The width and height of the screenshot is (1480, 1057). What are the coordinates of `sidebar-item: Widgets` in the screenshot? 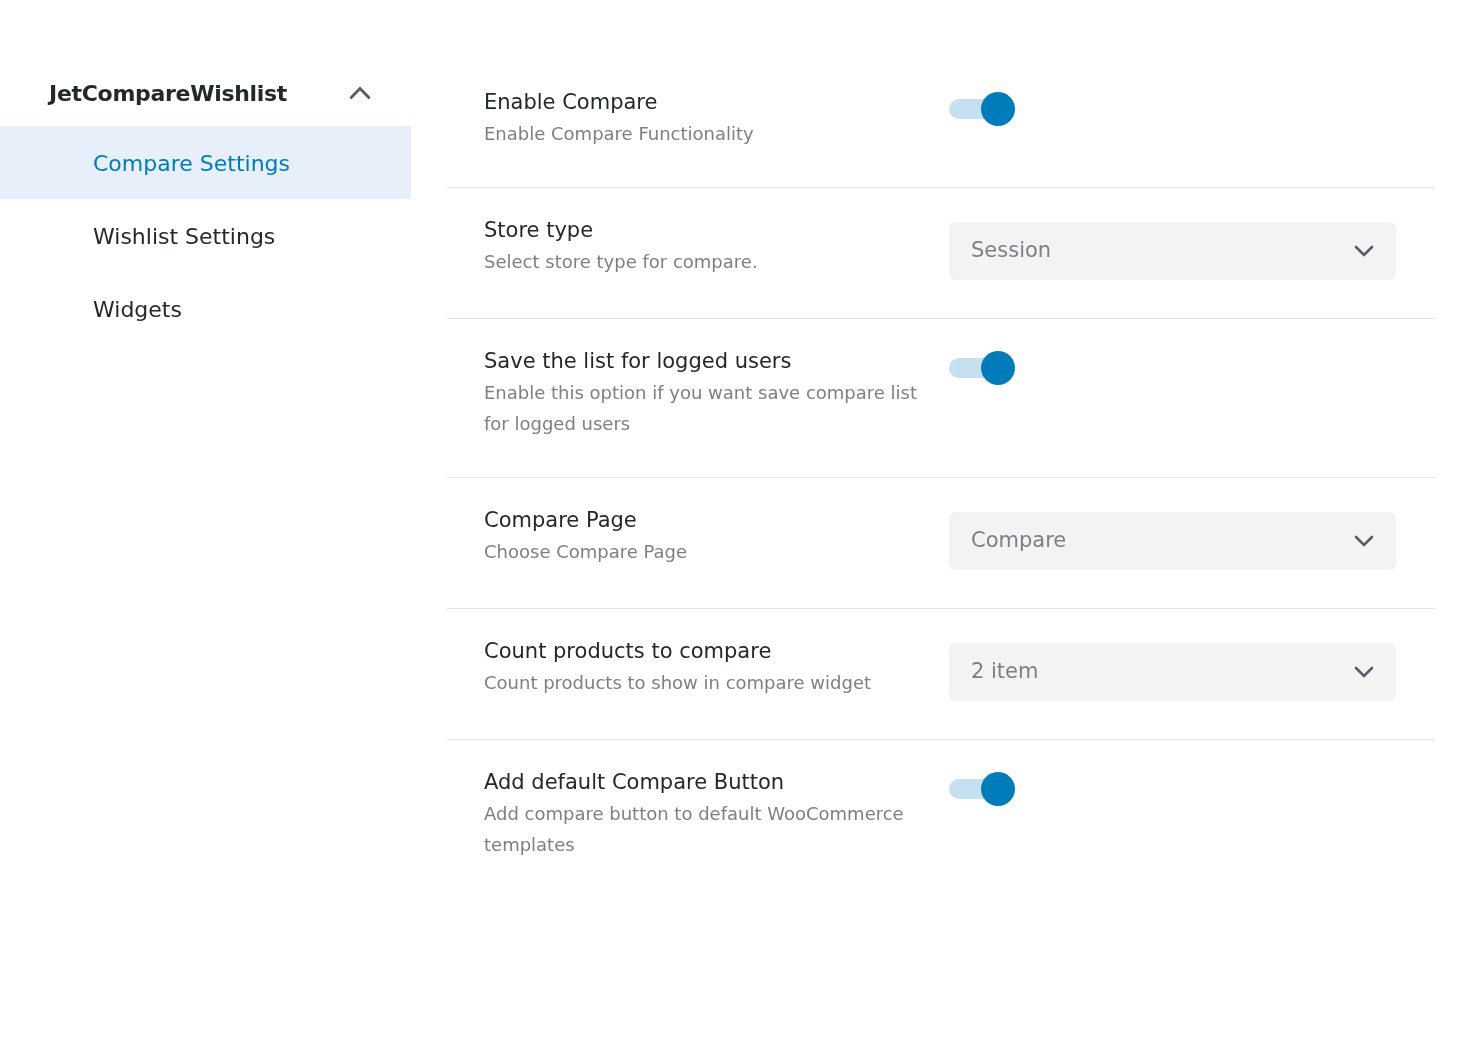 It's located at (205, 308).